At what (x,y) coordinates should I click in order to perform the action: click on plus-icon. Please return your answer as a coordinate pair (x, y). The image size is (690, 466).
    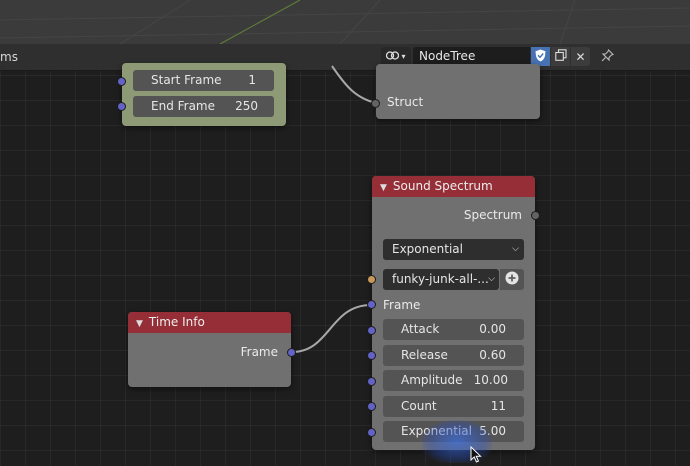
    Looking at the image, I should click on (512, 279).